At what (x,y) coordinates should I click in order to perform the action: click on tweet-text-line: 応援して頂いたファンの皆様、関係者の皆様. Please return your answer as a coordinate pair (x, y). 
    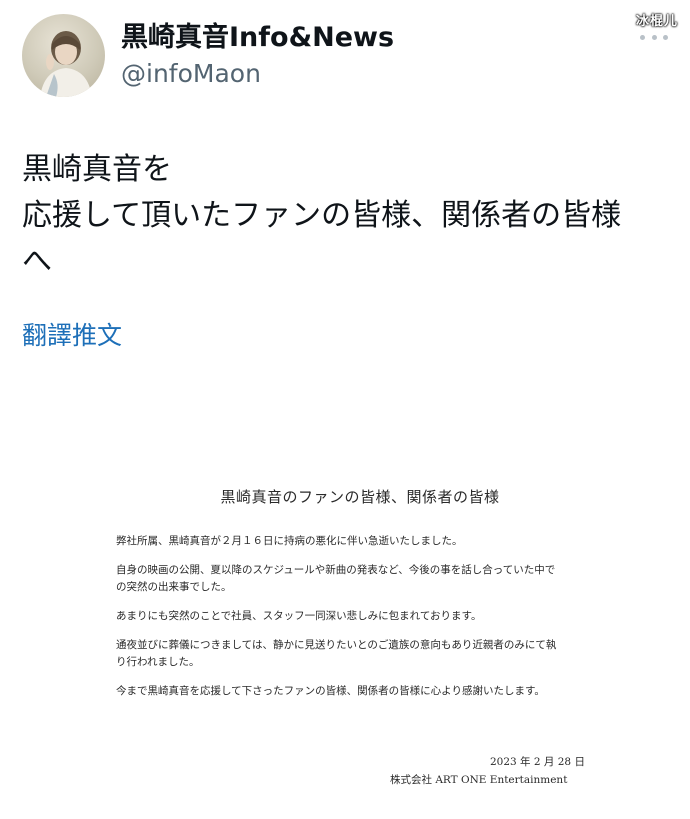
    Looking at the image, I should click on (322, 215).